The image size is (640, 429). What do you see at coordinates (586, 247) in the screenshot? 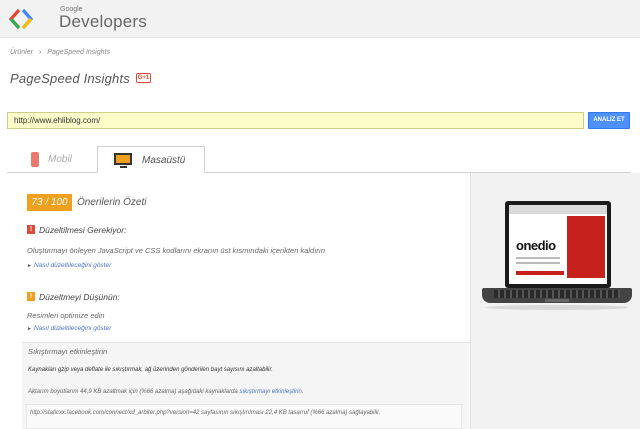
I see `preview-red-block` at bounding box center [586, 247].